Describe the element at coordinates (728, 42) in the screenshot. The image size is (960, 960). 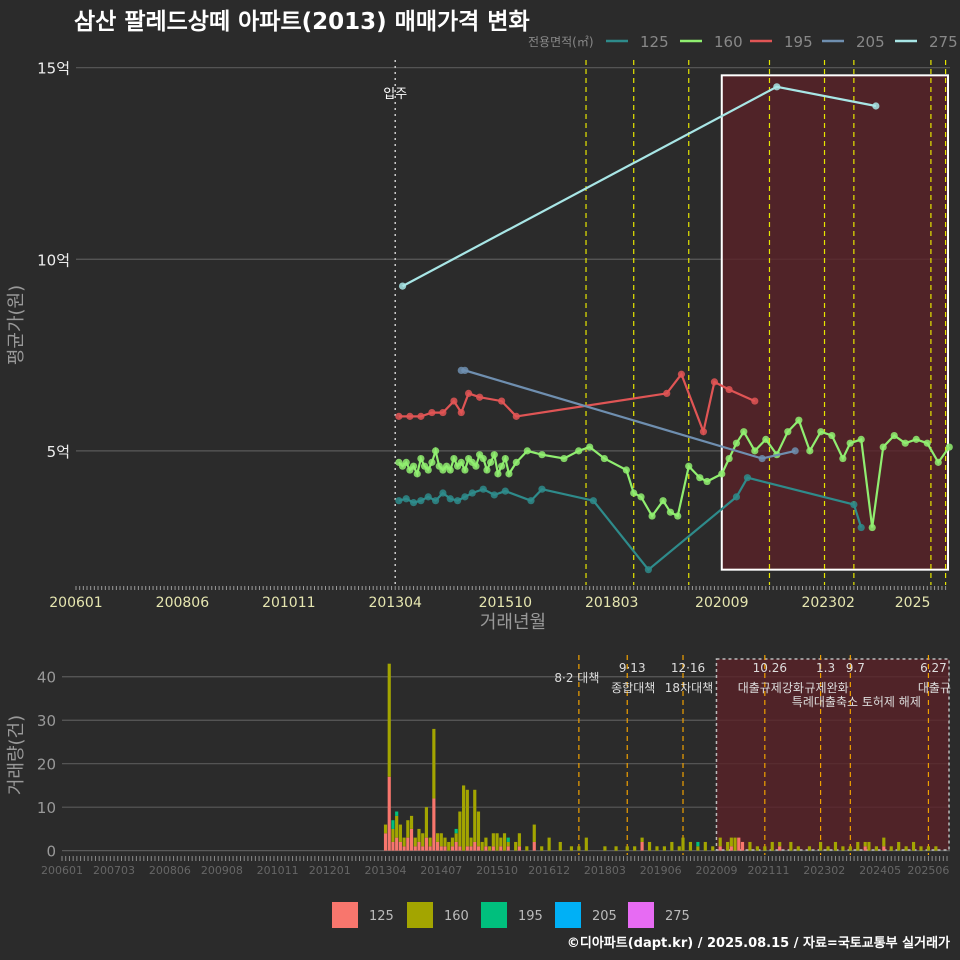
I see `legend-label-160: 160` at that location.